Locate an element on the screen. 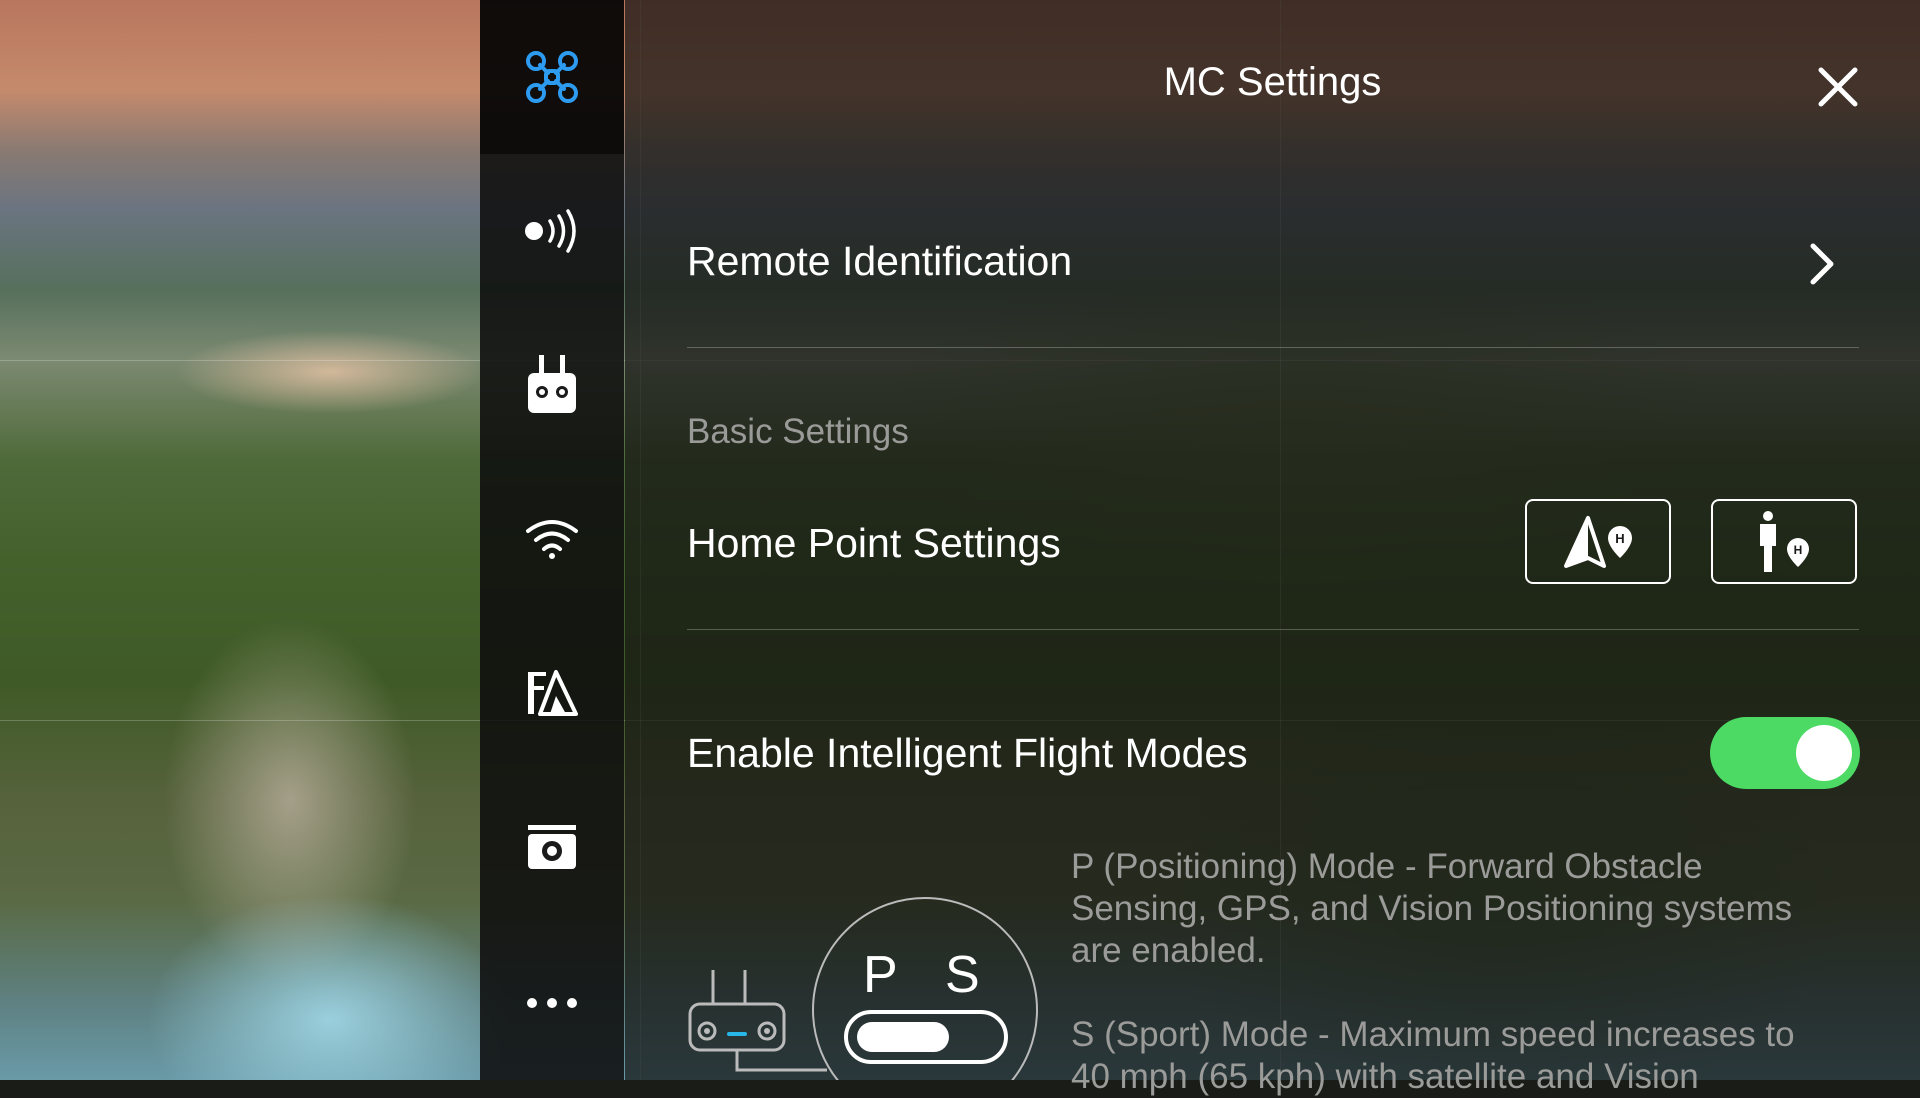 The image size is (1920, 1098). home-point-aircraft-button: H is located at coordinates (1598, 541).